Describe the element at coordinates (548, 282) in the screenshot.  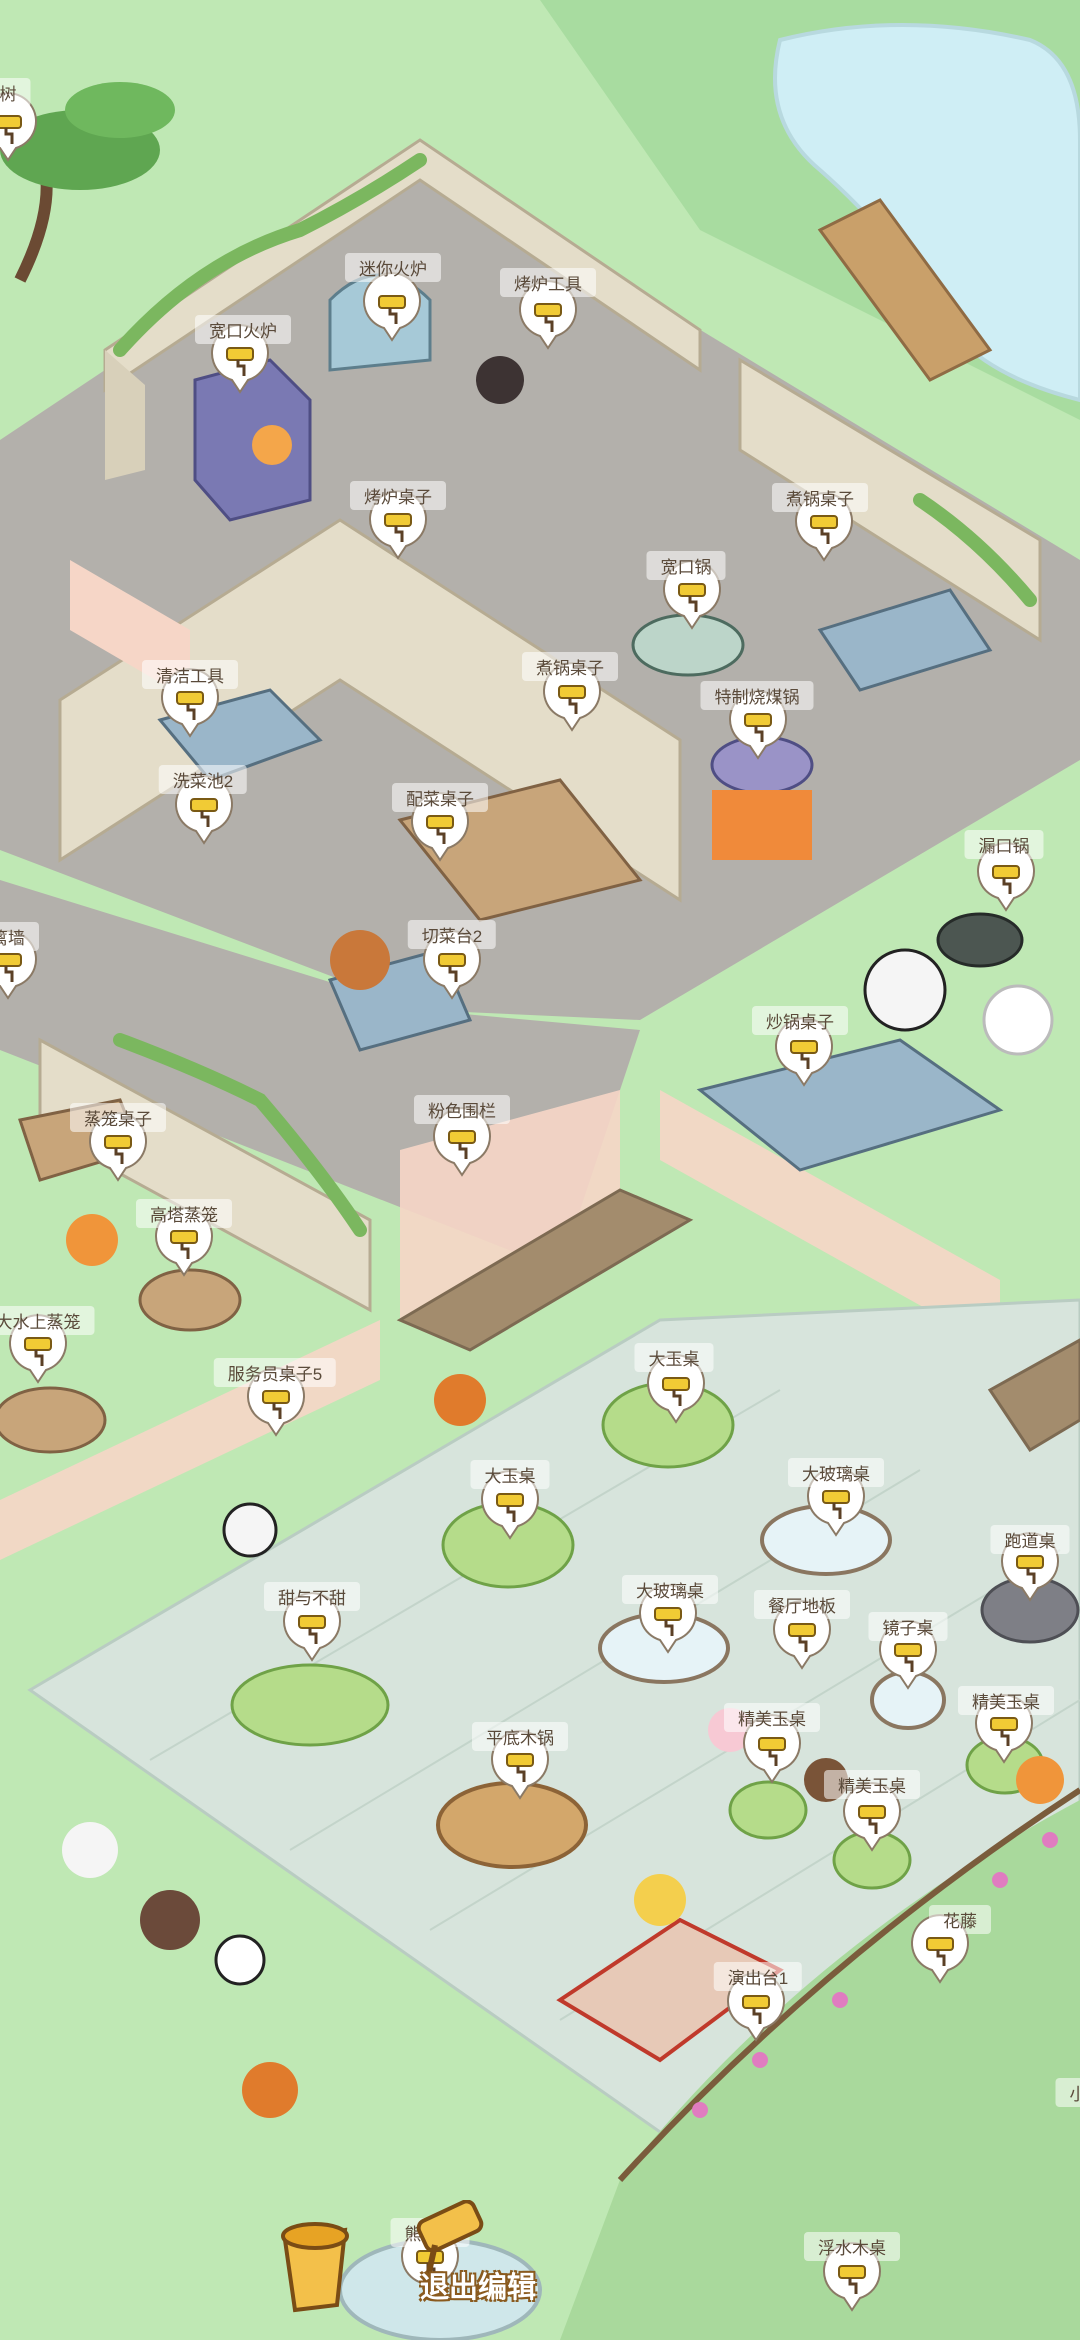
I see `item-label: 烤炉工具` at that location.